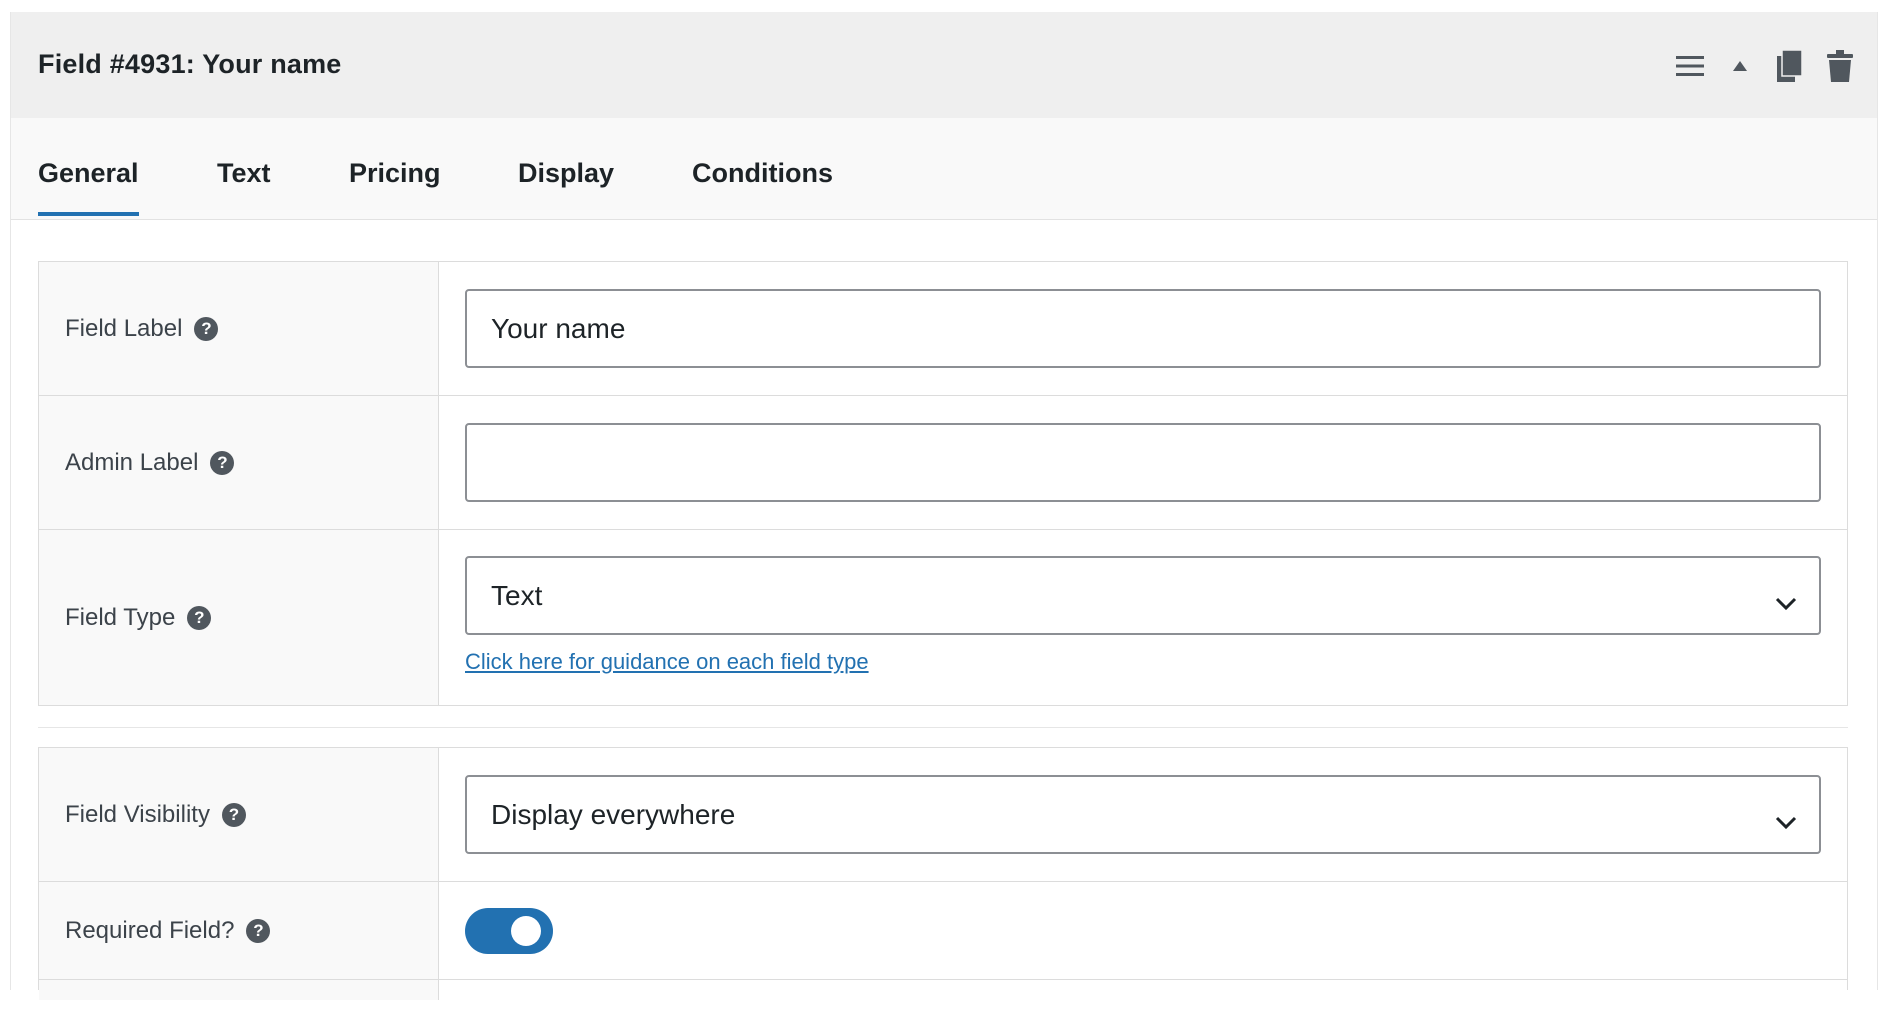  I want to click on field-visibility-row: Field Visibility ? Display everywhere, so click(943, 815).